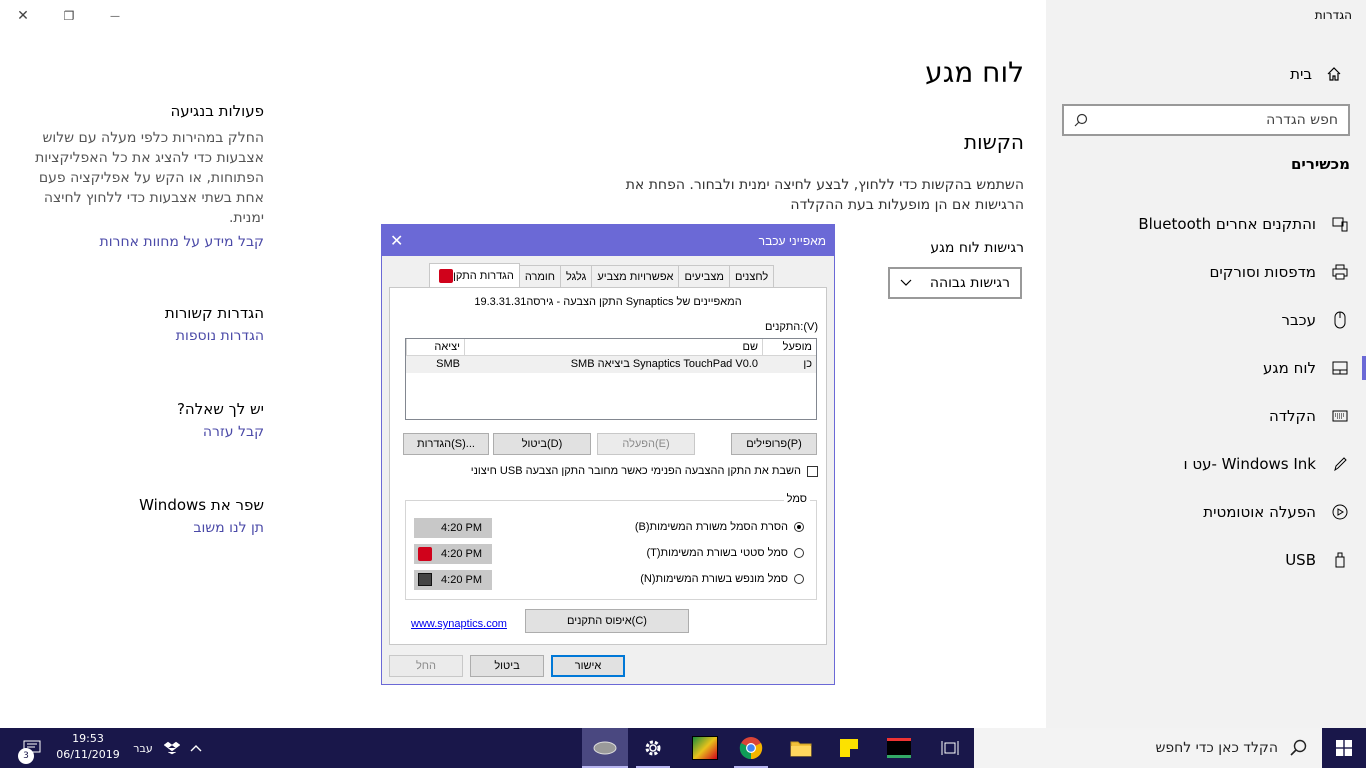  I want to click on taskbar-time: 19:53, so click(88, 738).